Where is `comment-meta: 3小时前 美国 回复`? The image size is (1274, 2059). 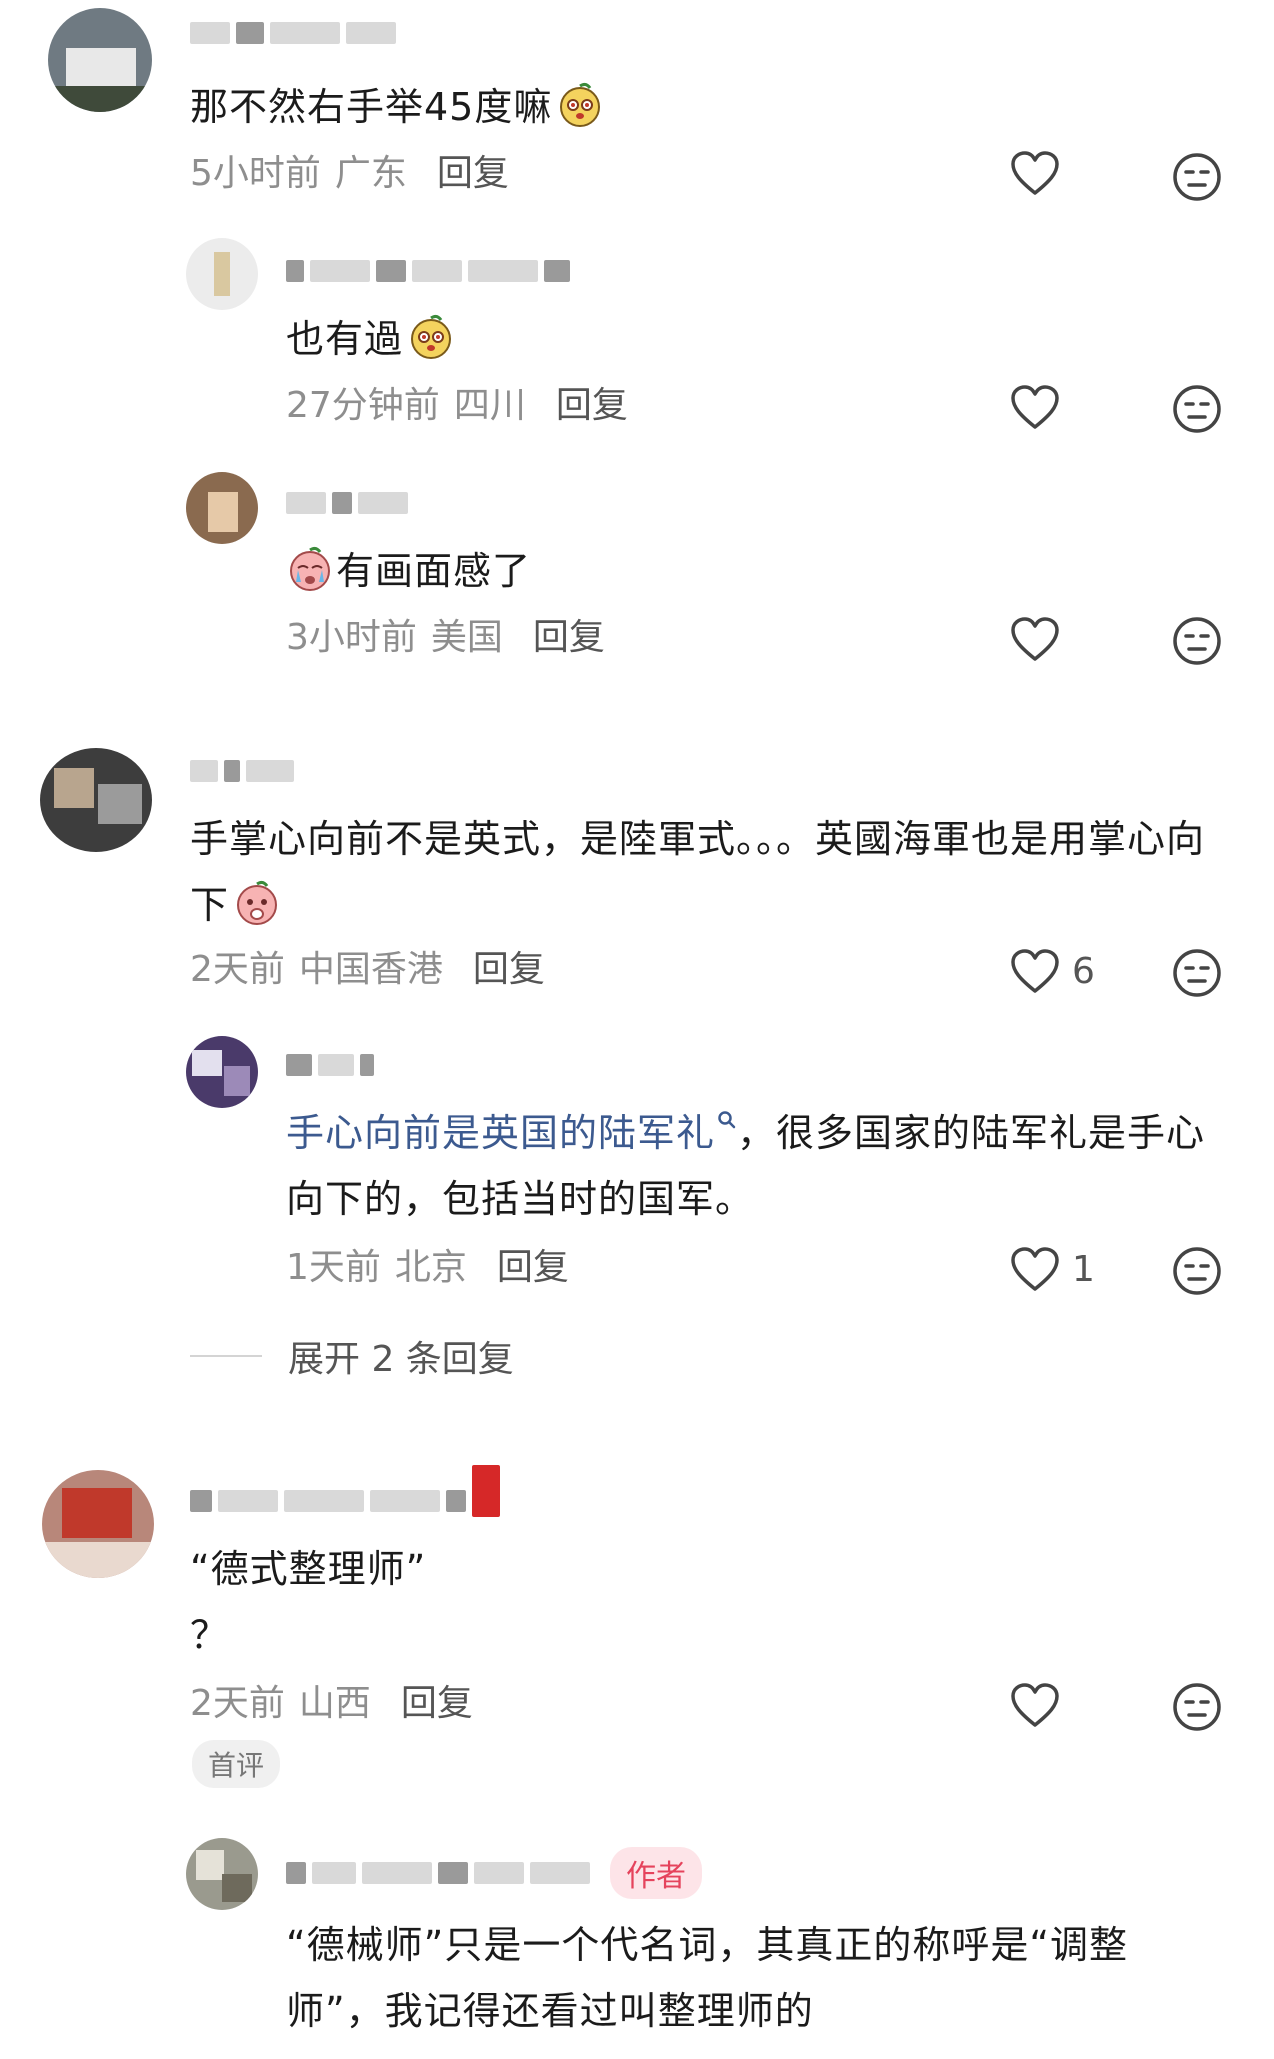 comment-meta: 3小时前 美国 回复 is located at coordinates (445, 638).